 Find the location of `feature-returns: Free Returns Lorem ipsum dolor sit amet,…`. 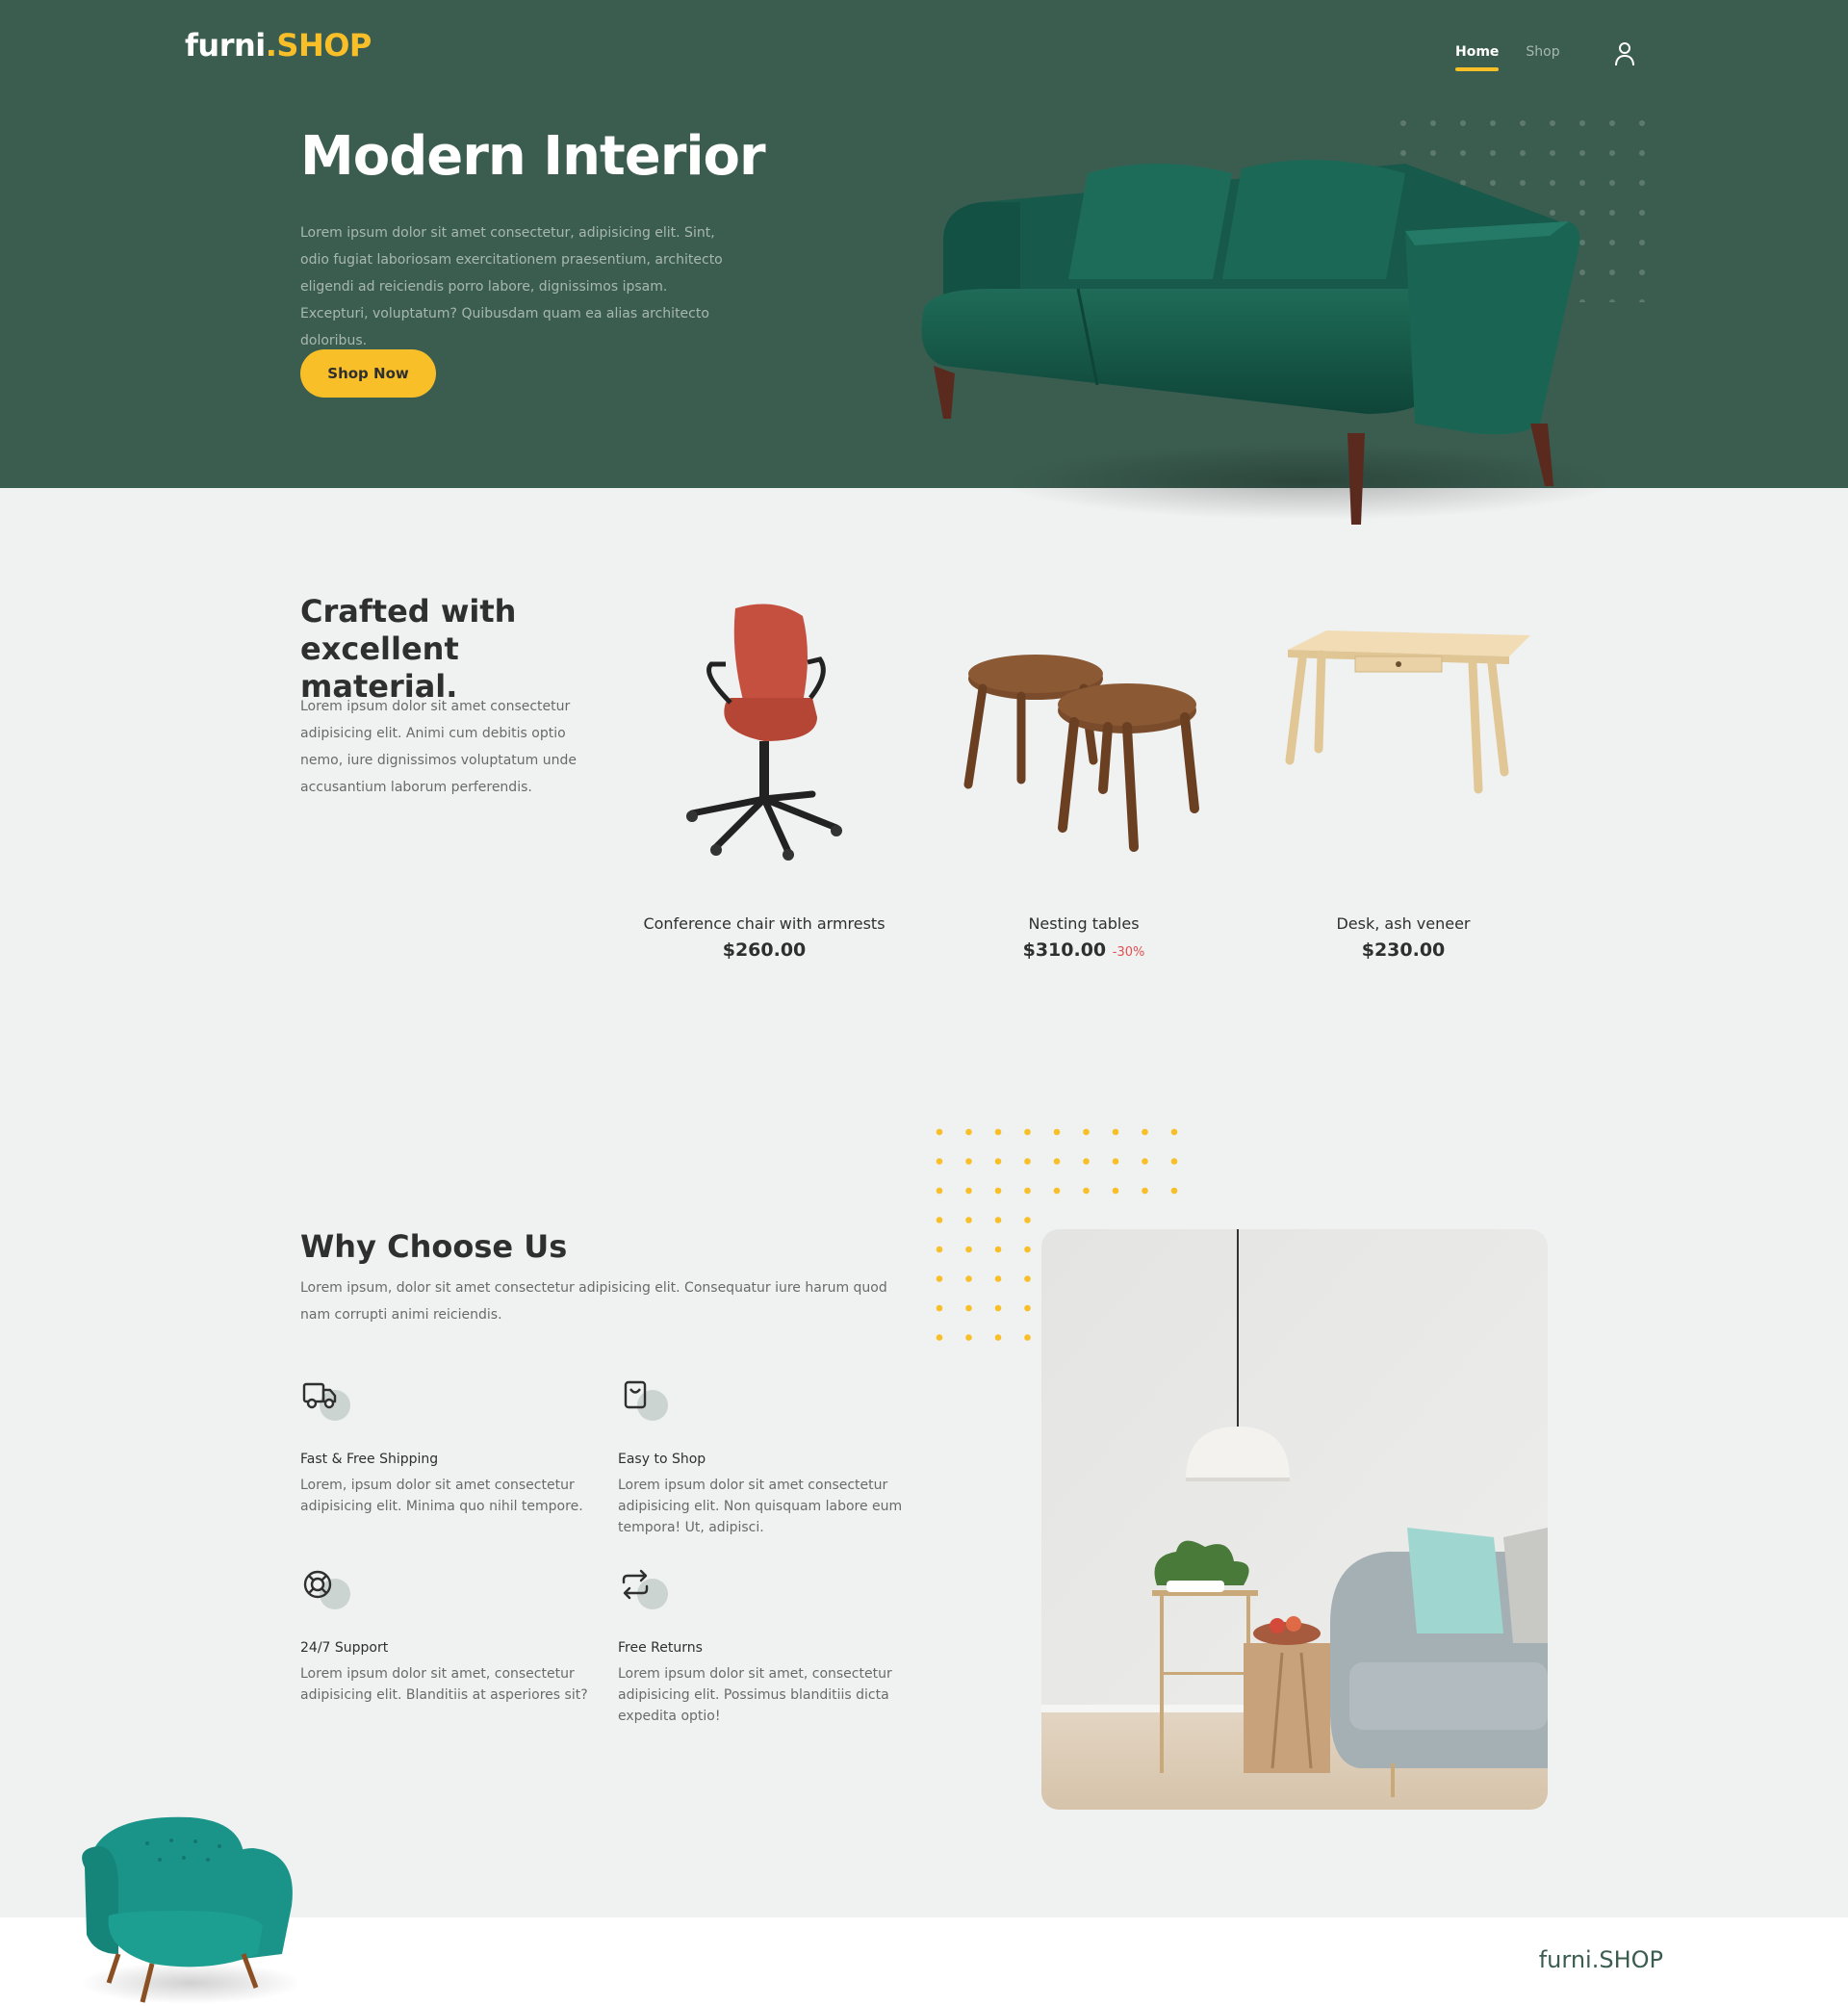

feature-returns: Free Returns Lorem ipsum dolor sit amet,… is located at coordinates (762, 1647).